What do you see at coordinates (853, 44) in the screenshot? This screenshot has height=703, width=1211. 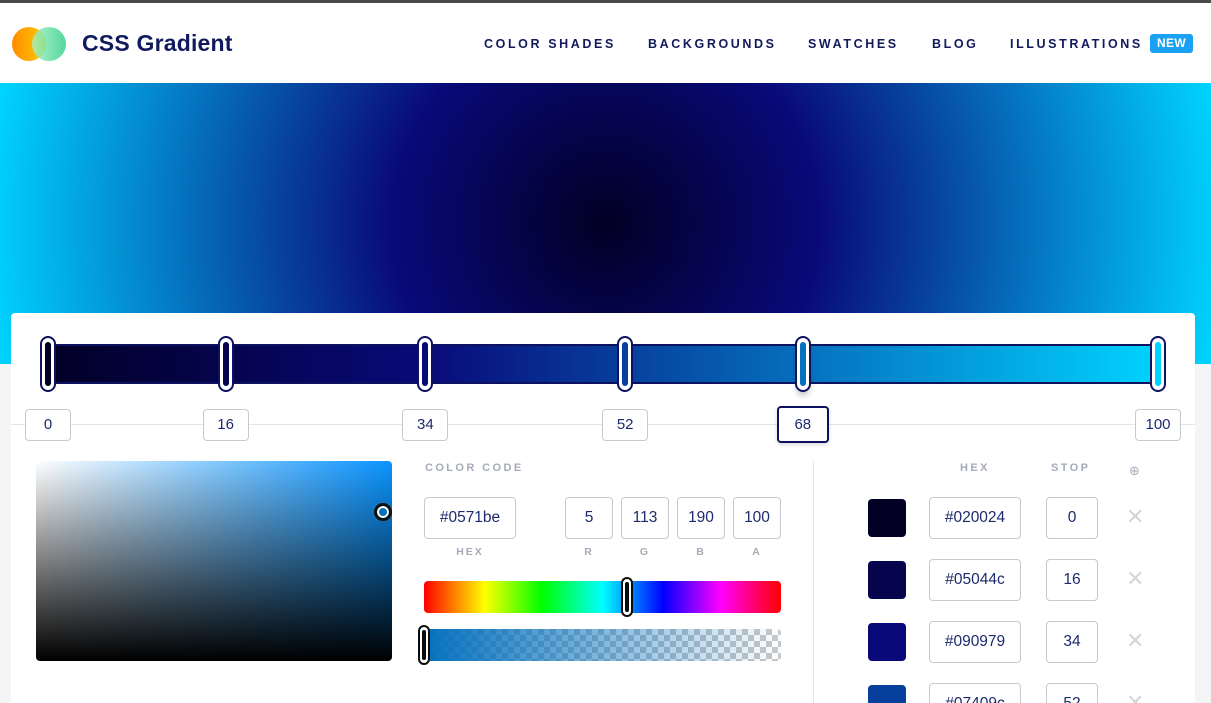 I see `nav-swatches: SWATCHES` at bounding box center [853, 44].